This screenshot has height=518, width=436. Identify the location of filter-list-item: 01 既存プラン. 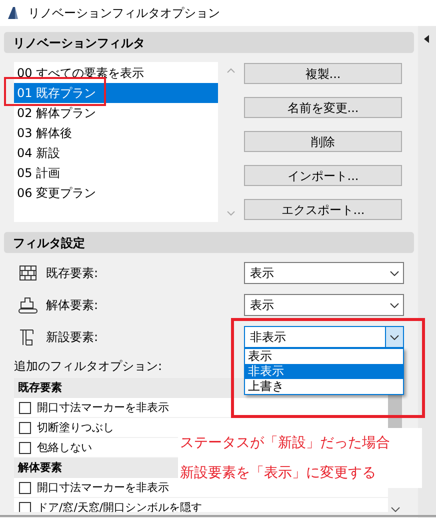
(116, 93).